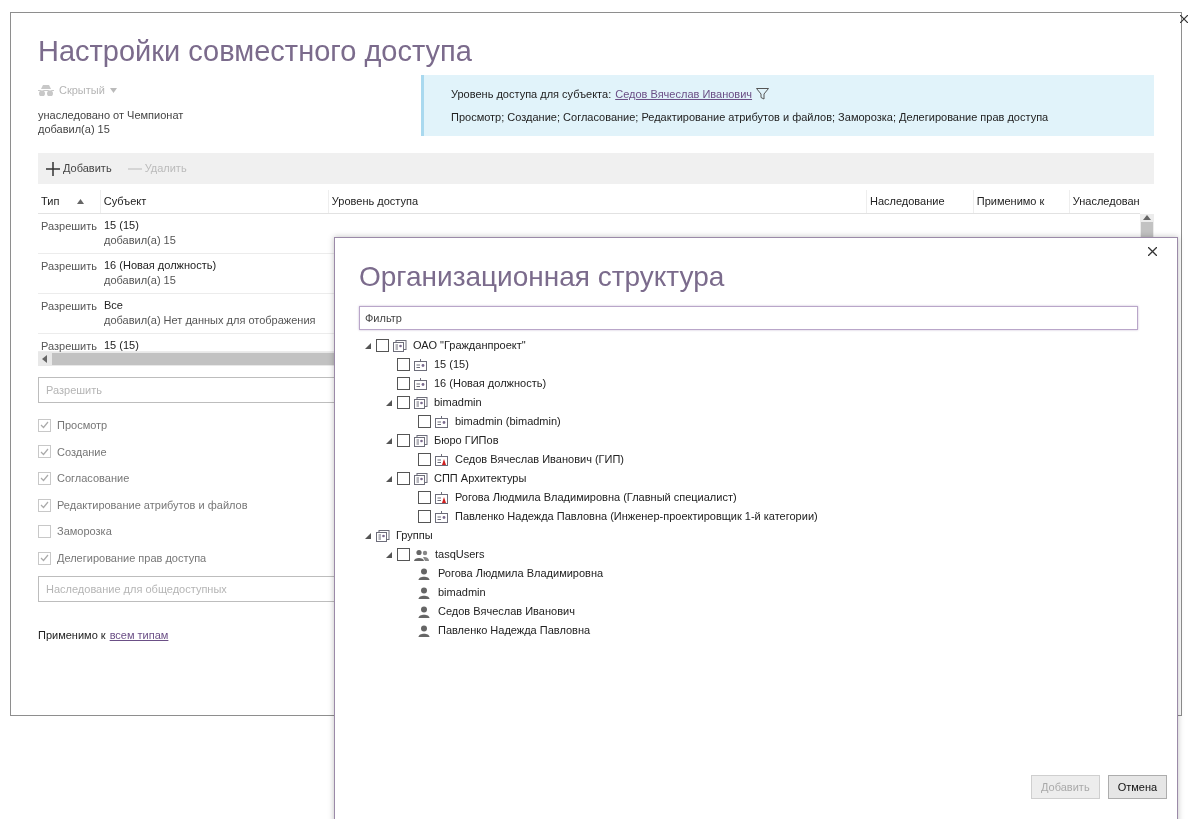  What do you see at coordinates (506, 611) in the screenshot?
I see `tree-item: Седов Вячеслав Иванович` at bounding box center [506, 611].